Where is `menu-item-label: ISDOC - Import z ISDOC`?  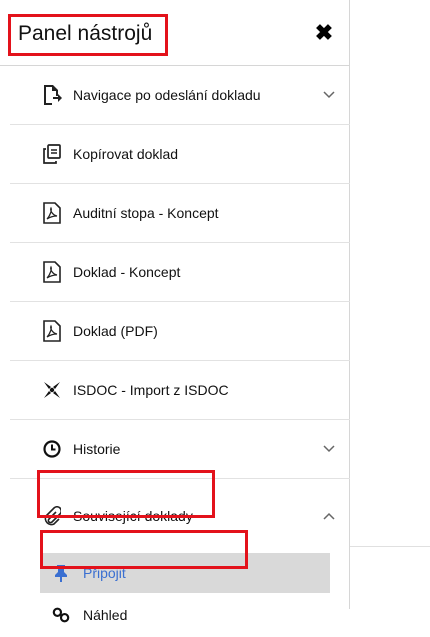 menu-item-label: ISDOC - Import z ISDOC is located at coordinates (151, 390).